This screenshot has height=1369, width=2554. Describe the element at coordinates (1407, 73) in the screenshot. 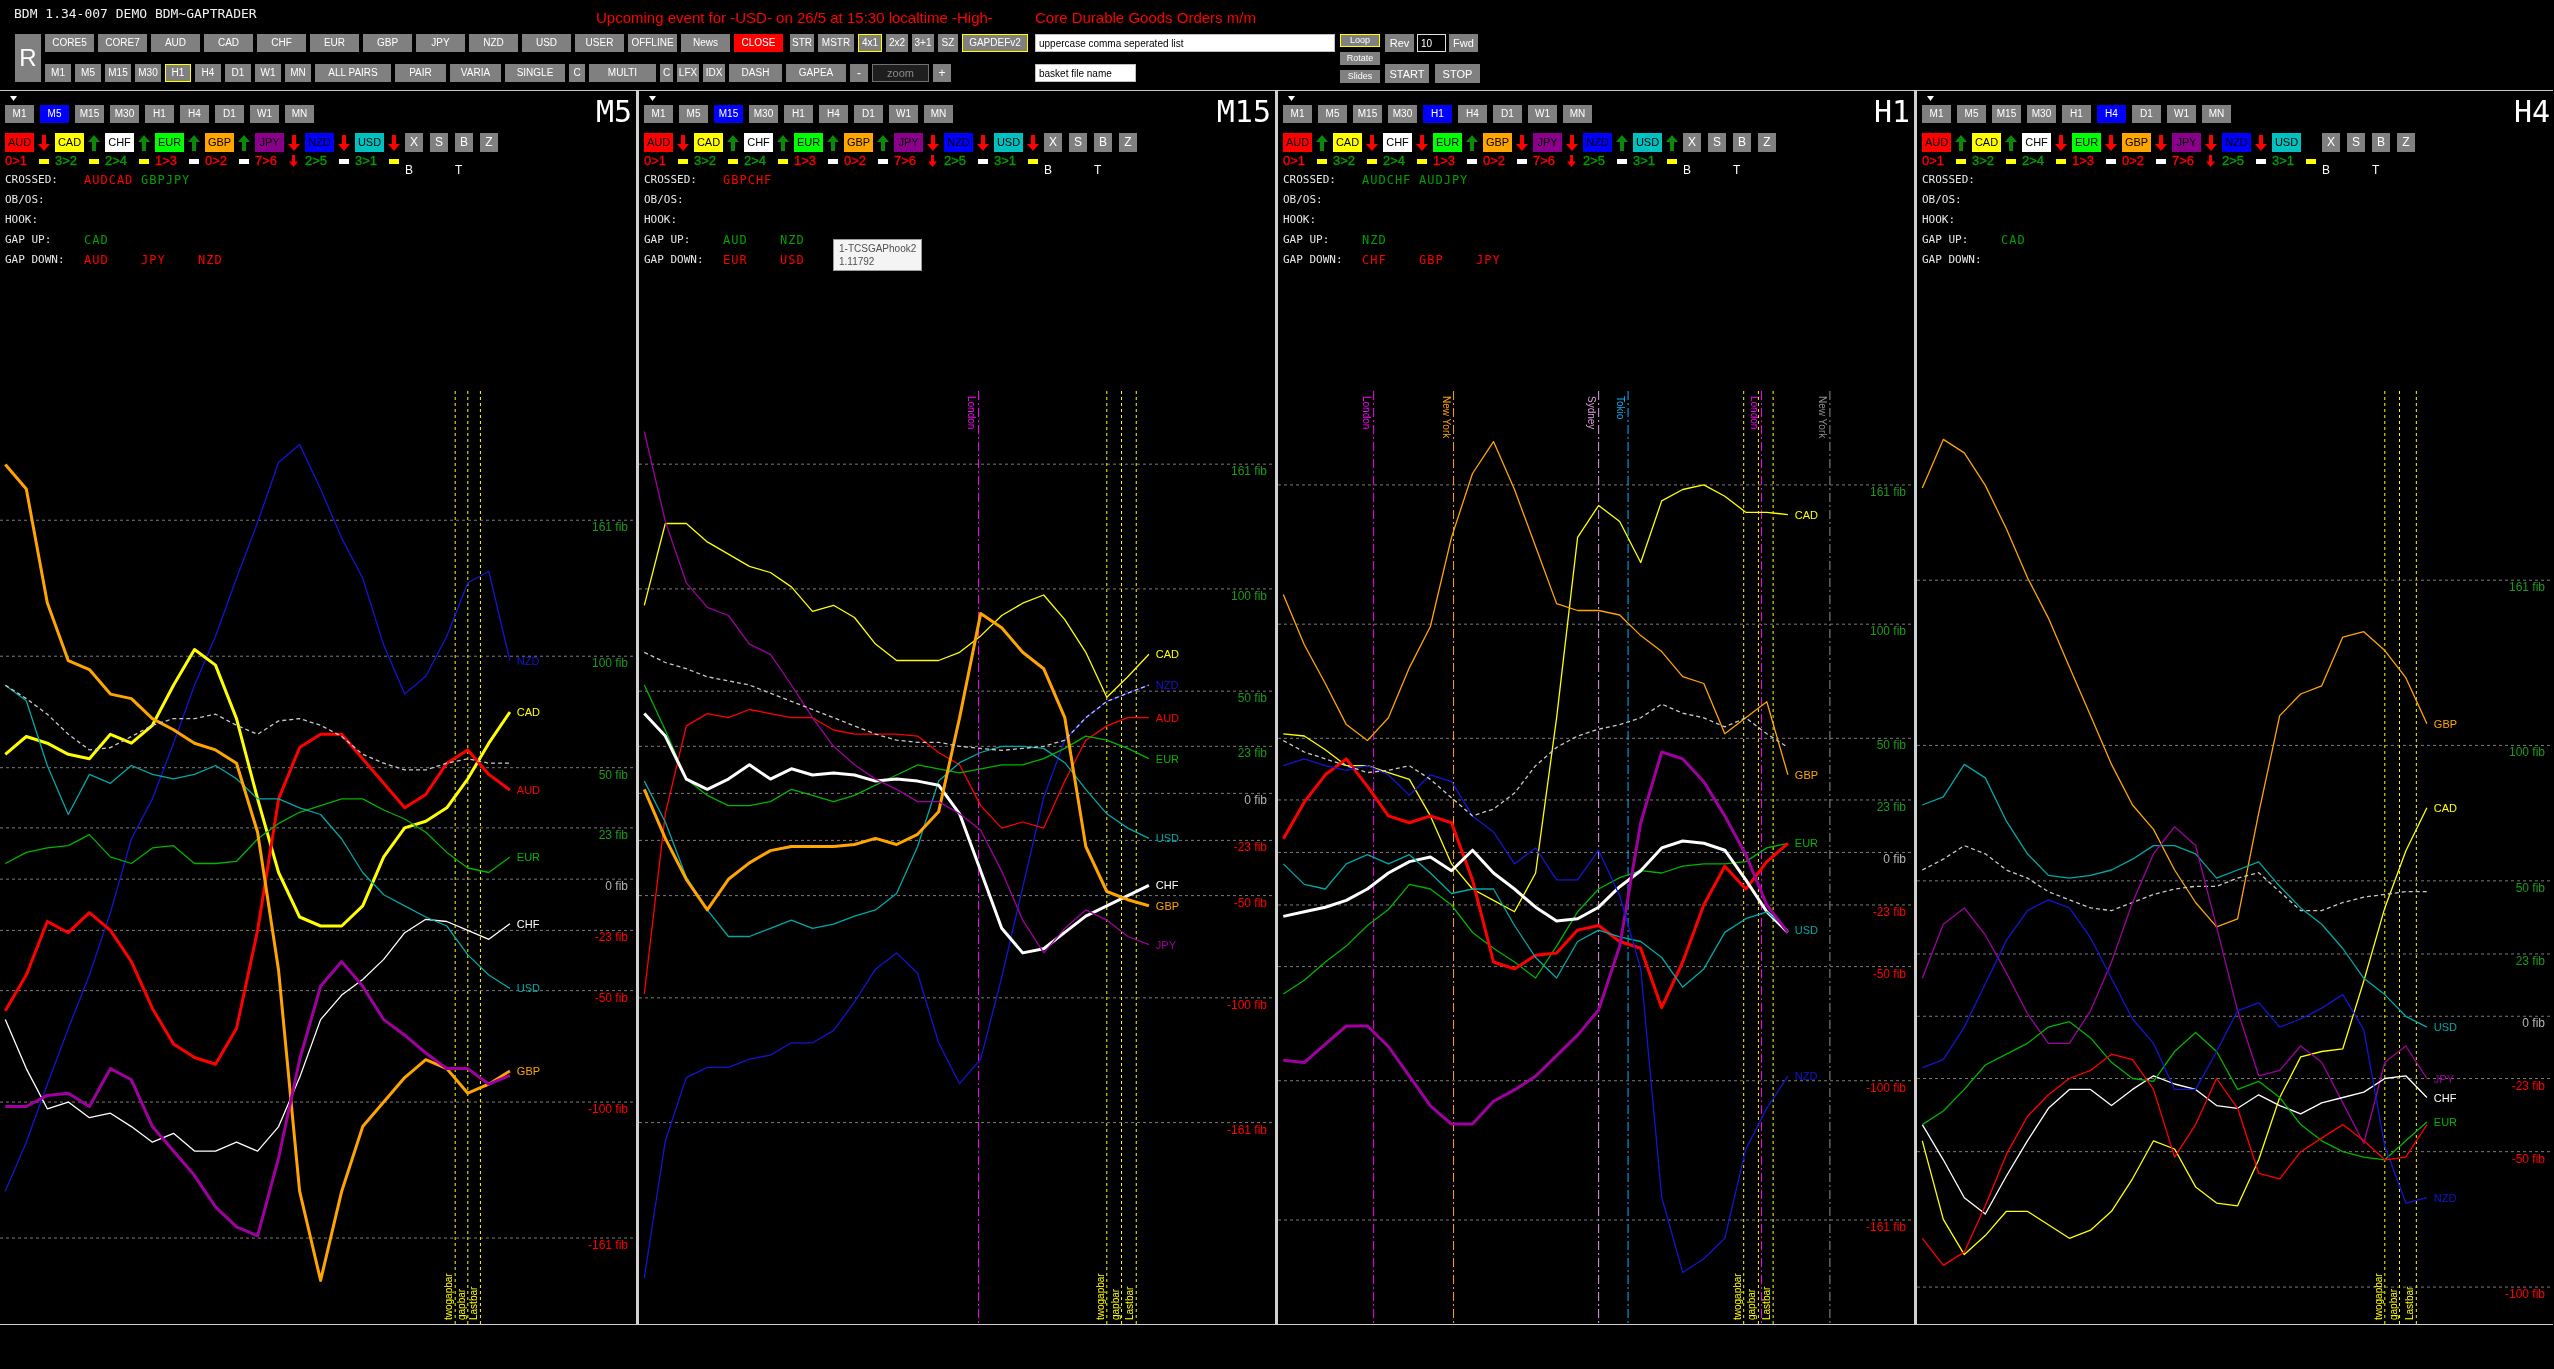

I see `start-button: START` at that location.